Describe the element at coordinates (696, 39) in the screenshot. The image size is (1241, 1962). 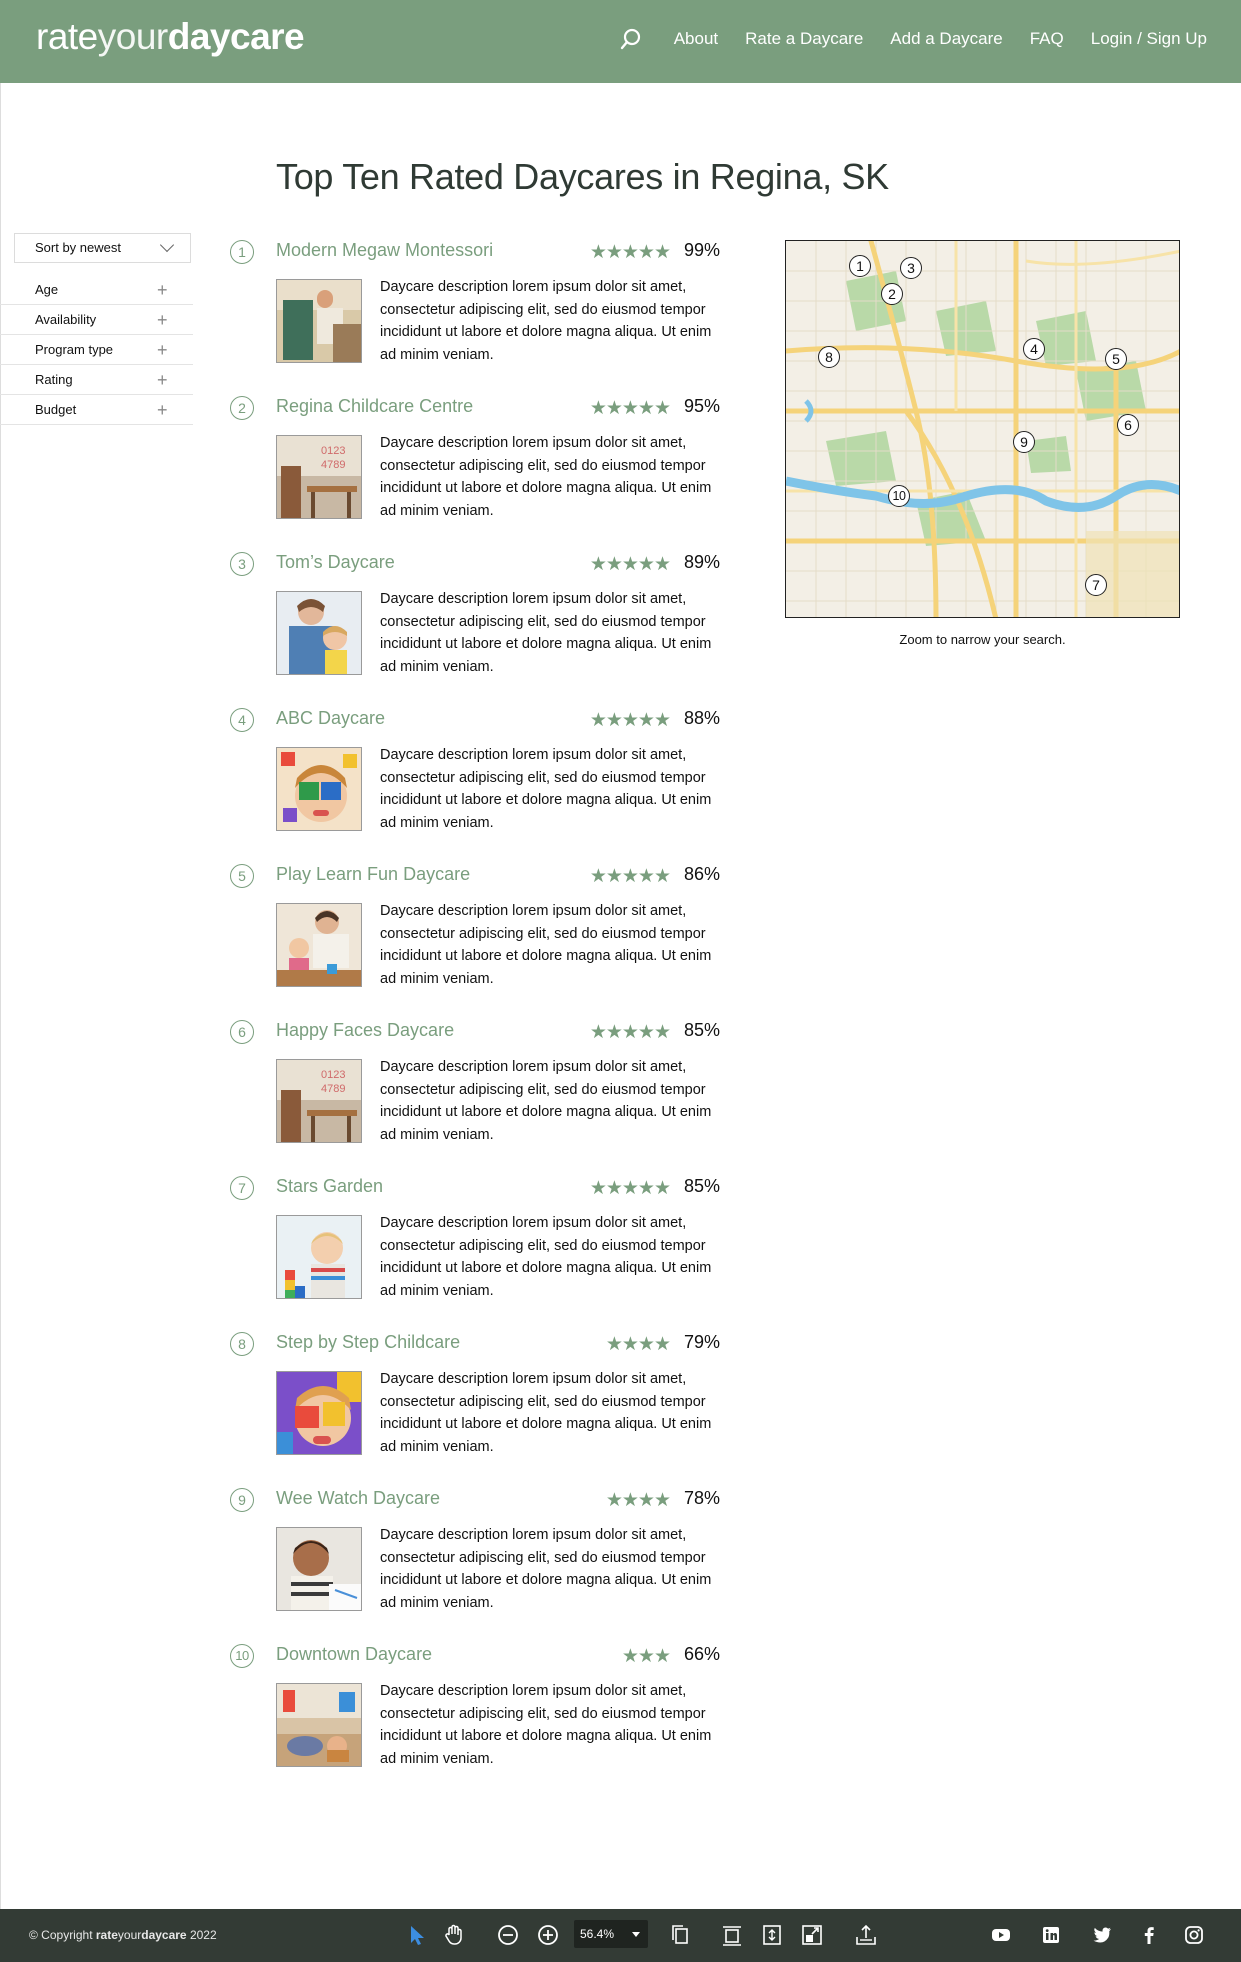
I see `nav-about: About` at that location.